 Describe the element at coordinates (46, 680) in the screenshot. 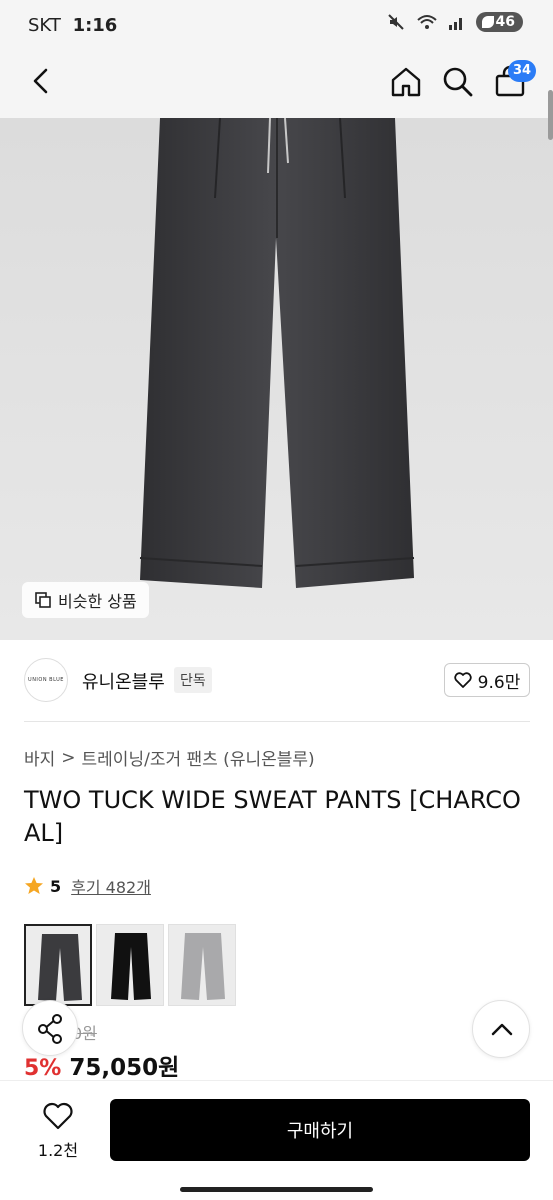

I see `brand-logo: UNION BLUE` at that location.